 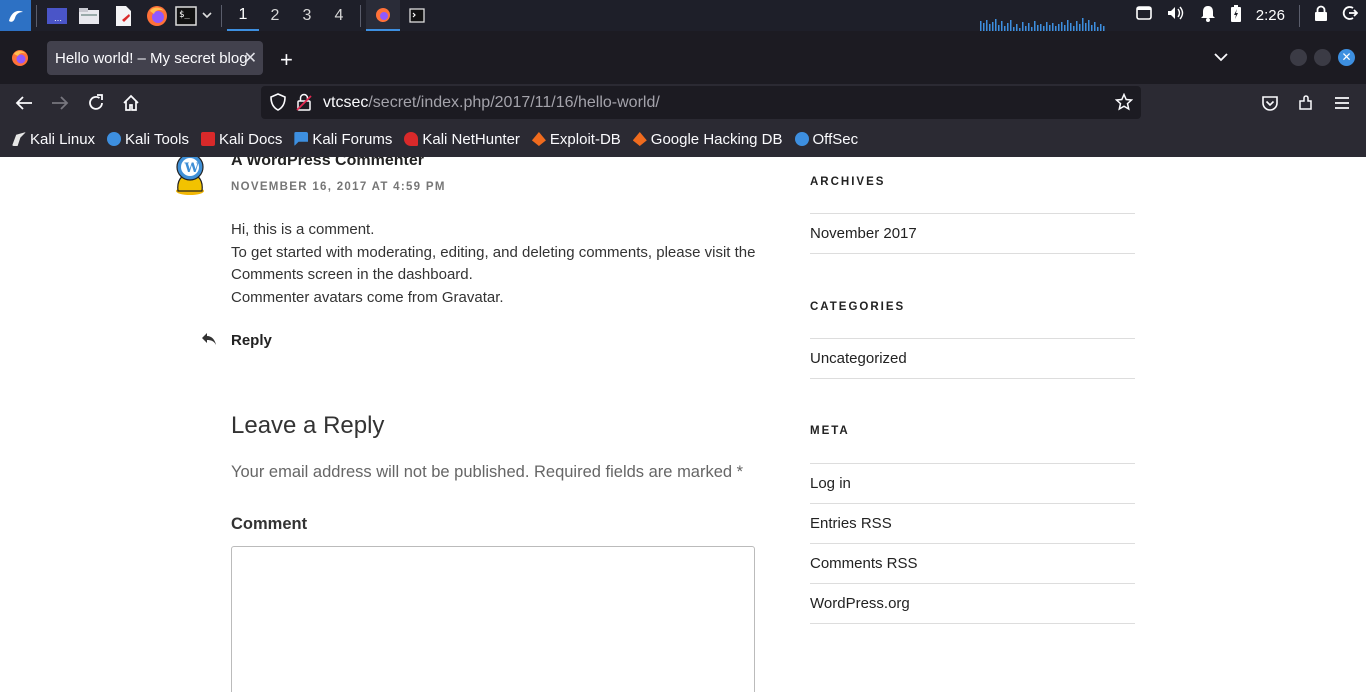 I want to click on bookmark-kali-linux: Kali Linux, so click(x=53, y=139).